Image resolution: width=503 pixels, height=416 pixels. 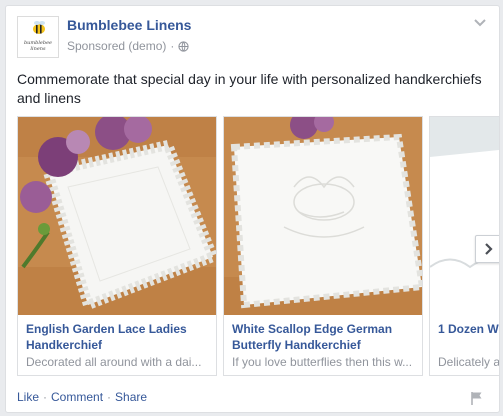 What do you see at coordinates (480, 23) in the screenshot?
I see `chevron-down-icon` at bounding box center [480, 23].